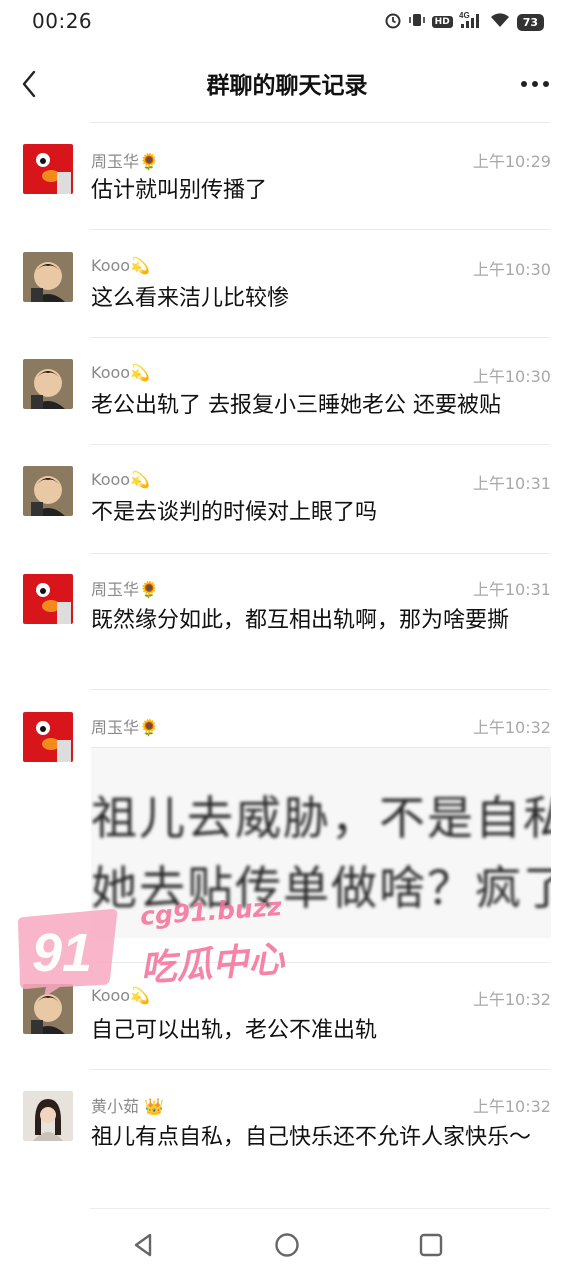  I want to click on triangle-back-icon, so click(143, 1245).